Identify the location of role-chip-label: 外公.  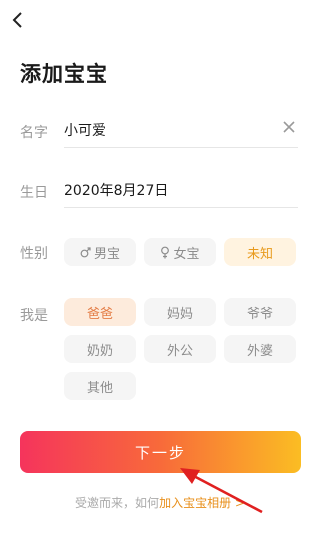
(179, 351).